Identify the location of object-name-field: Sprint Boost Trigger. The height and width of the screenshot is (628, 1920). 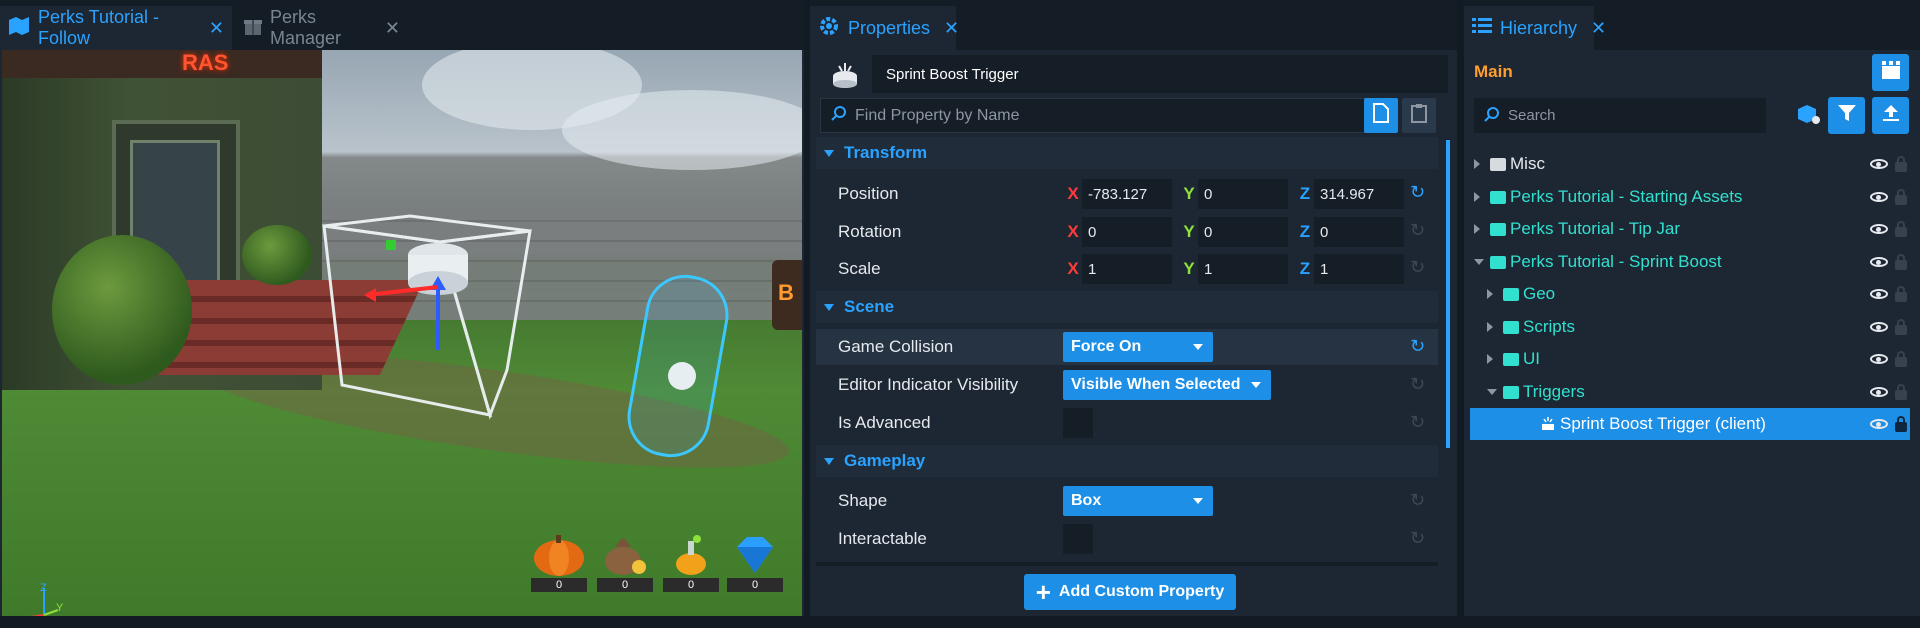
(1160, 74).